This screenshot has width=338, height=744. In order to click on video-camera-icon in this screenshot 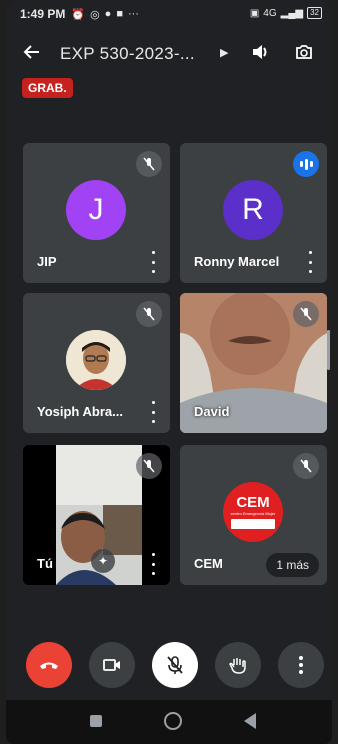, I will do `click(111, 665)`.